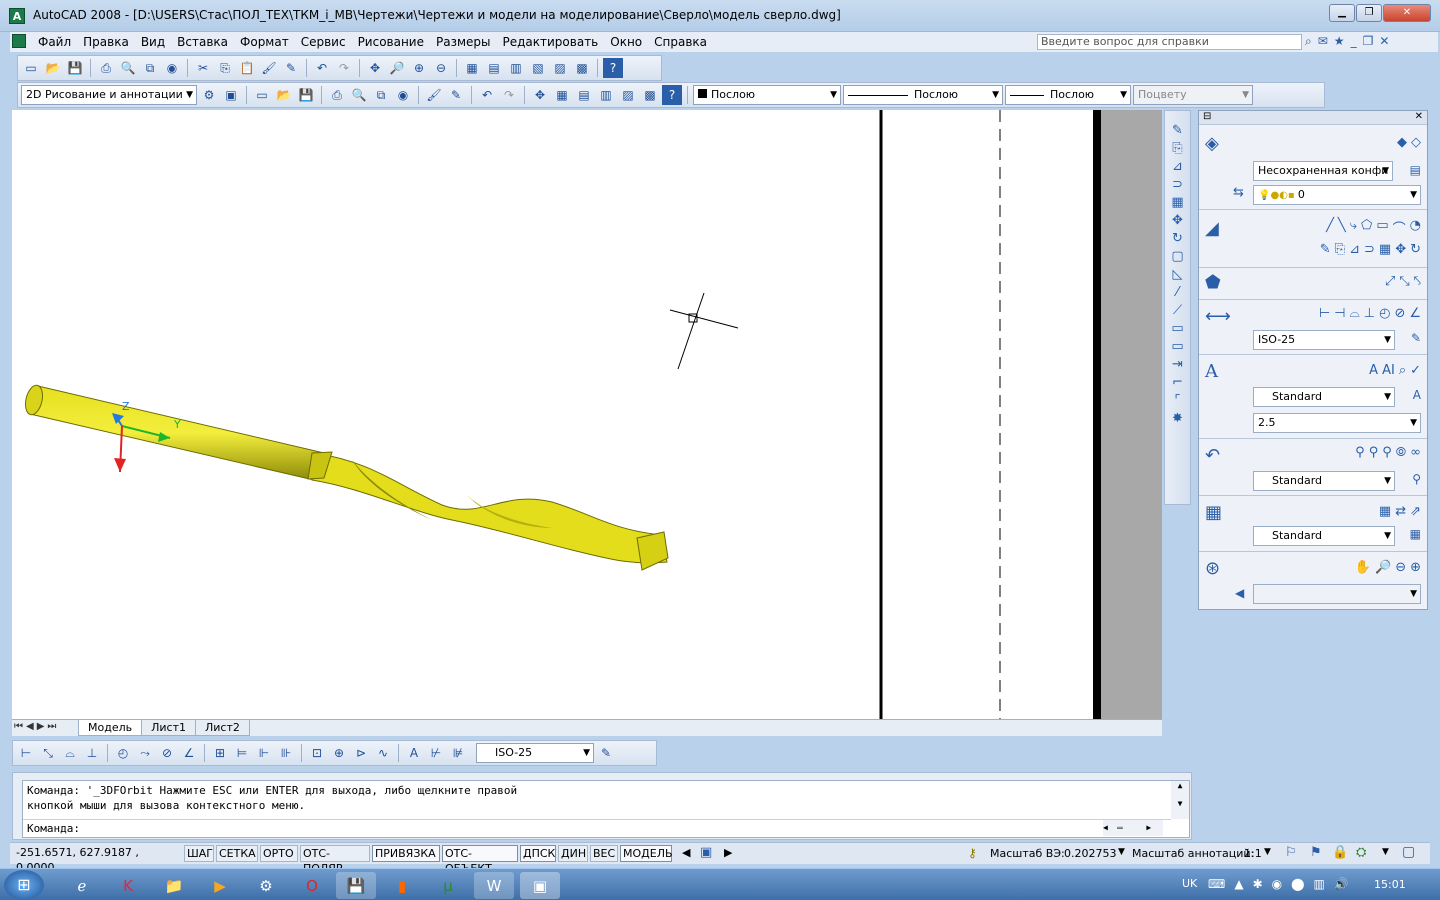  Describe the element at coordinates (24, 885) in the screenshot. I see `start-button: ⊞` at that location.